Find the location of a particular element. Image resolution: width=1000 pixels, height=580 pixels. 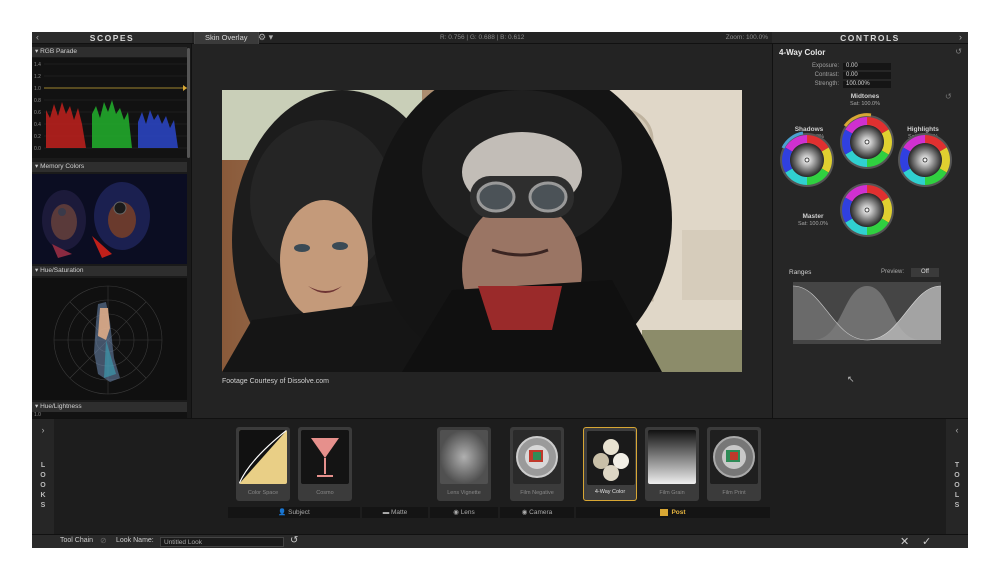

controls-header: CONTROLS › is located at coordinates (870, 38).